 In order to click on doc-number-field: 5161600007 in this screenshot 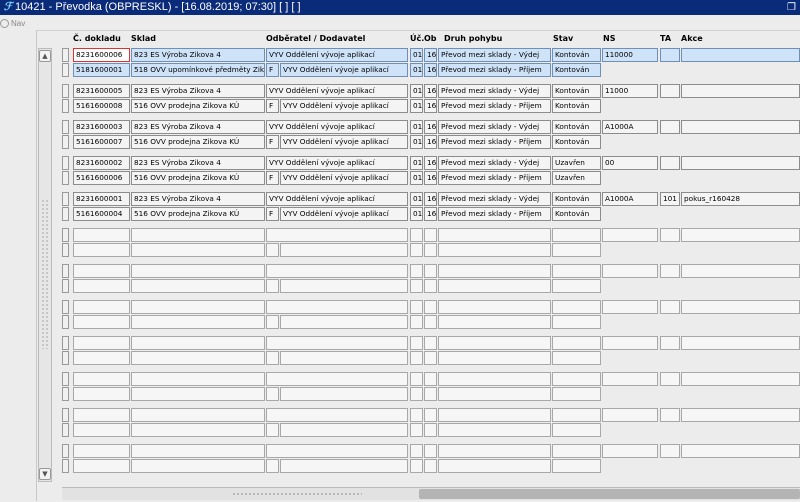, I will do `click(101, 142)`.